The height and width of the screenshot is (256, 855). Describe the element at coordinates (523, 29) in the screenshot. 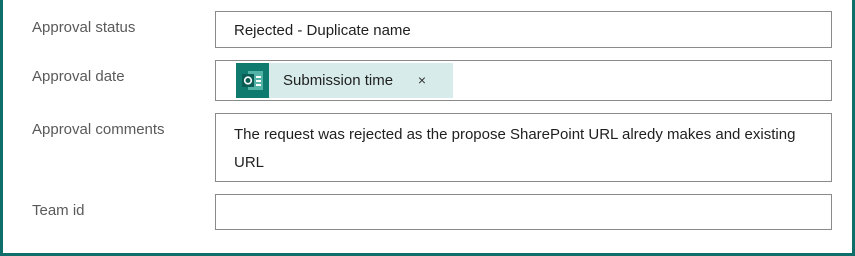

I see `approval-status-field: Rejected - Duplicate name` at that location.